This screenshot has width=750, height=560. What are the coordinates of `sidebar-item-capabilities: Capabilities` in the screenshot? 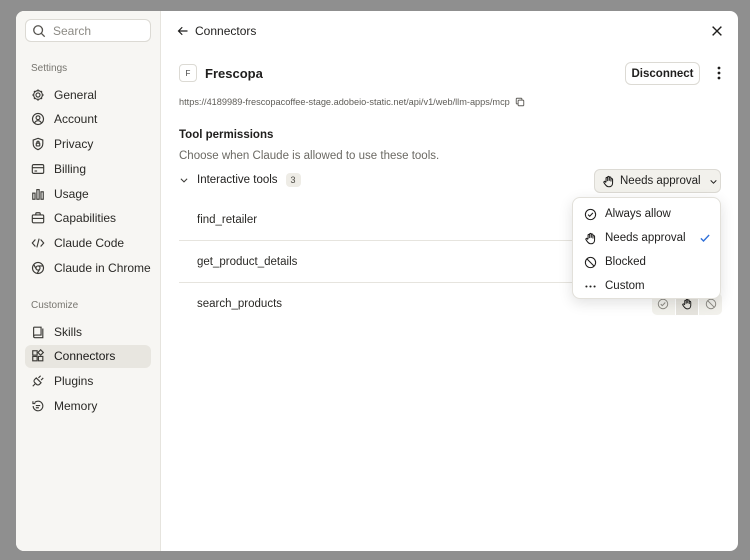 It's located at (88, 218).